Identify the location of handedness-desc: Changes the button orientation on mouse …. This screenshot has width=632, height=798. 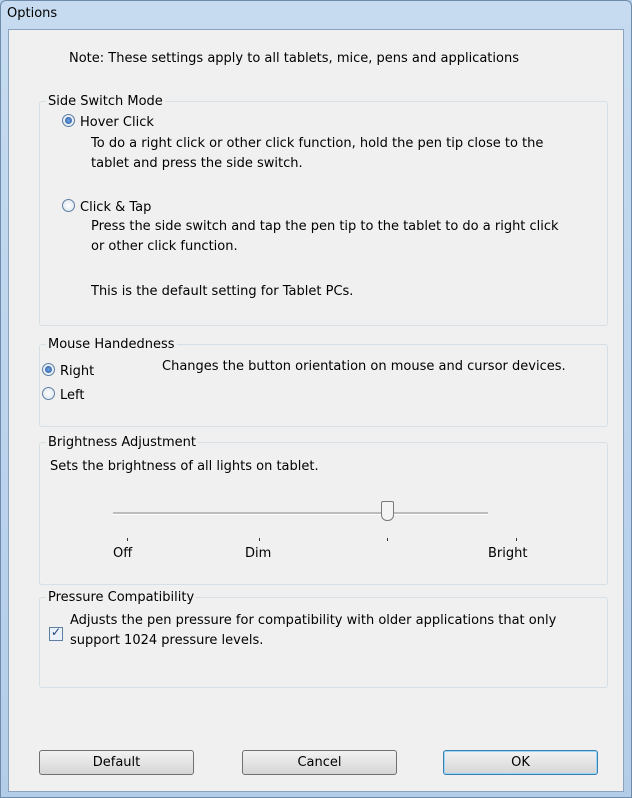
(364, 366).